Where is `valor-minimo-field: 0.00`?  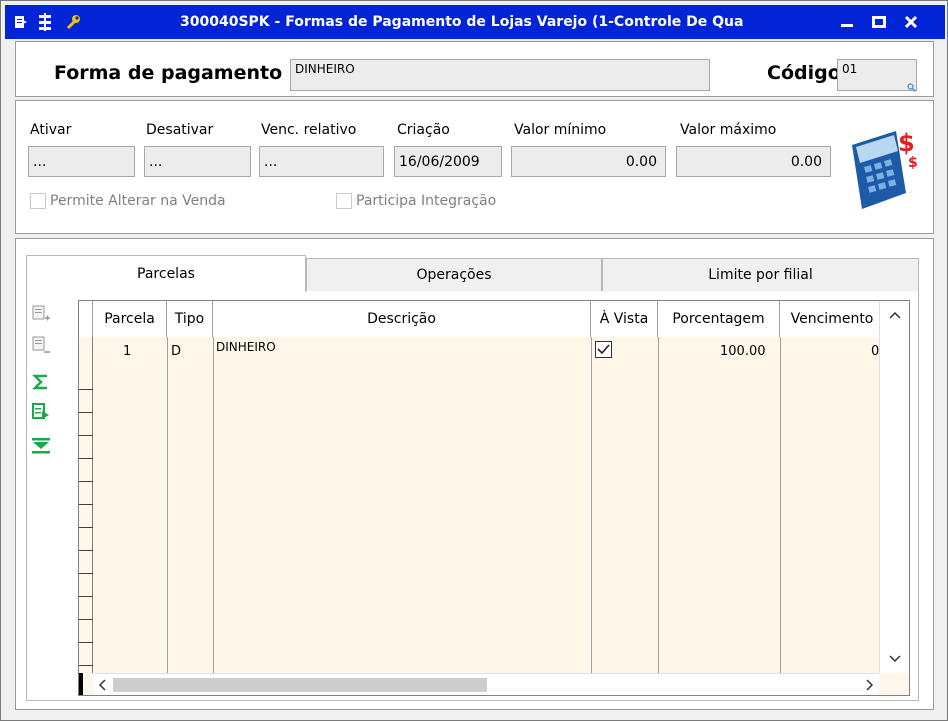 valor-minimo-field: 0.00 is located at coordinates (588, 161).